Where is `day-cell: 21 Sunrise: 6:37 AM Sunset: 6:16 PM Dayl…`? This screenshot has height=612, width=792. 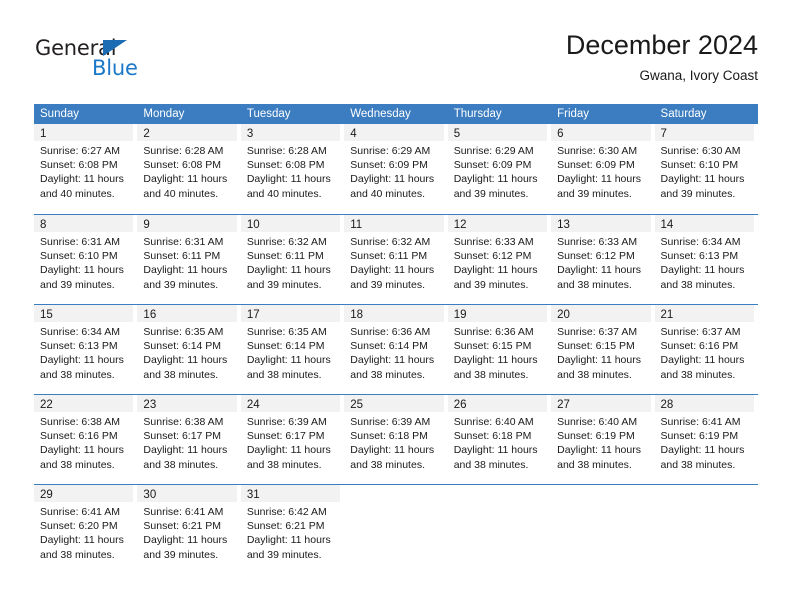
day-cell: 21 Sunrise: 6:37 AM Sunset: 6:16 PM Dayl… is located at coordinates (706, 350).